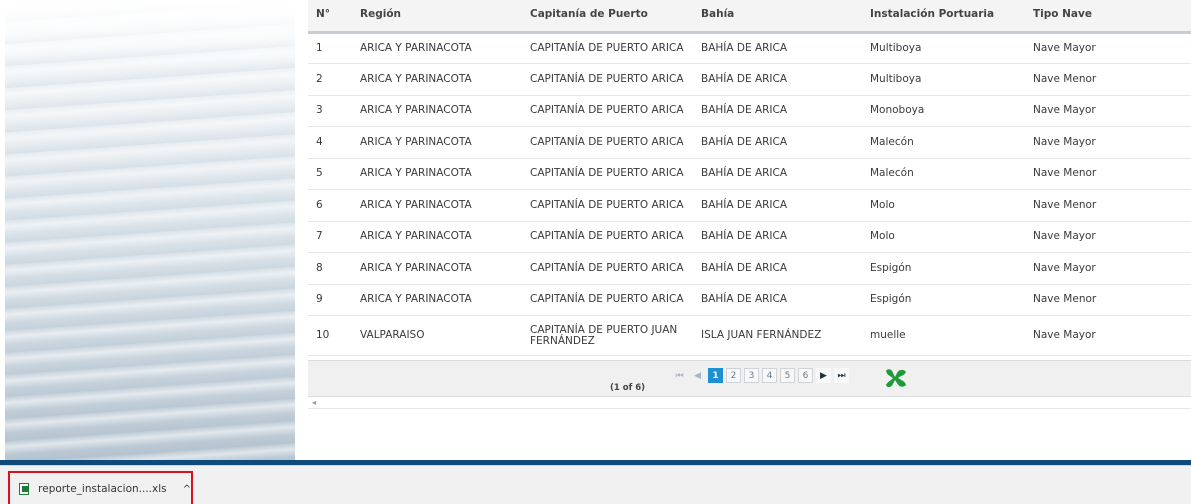  Describe the element at coordinates (697, 375) in the screenshot. I see `prev-page-button: ◀` at that location.